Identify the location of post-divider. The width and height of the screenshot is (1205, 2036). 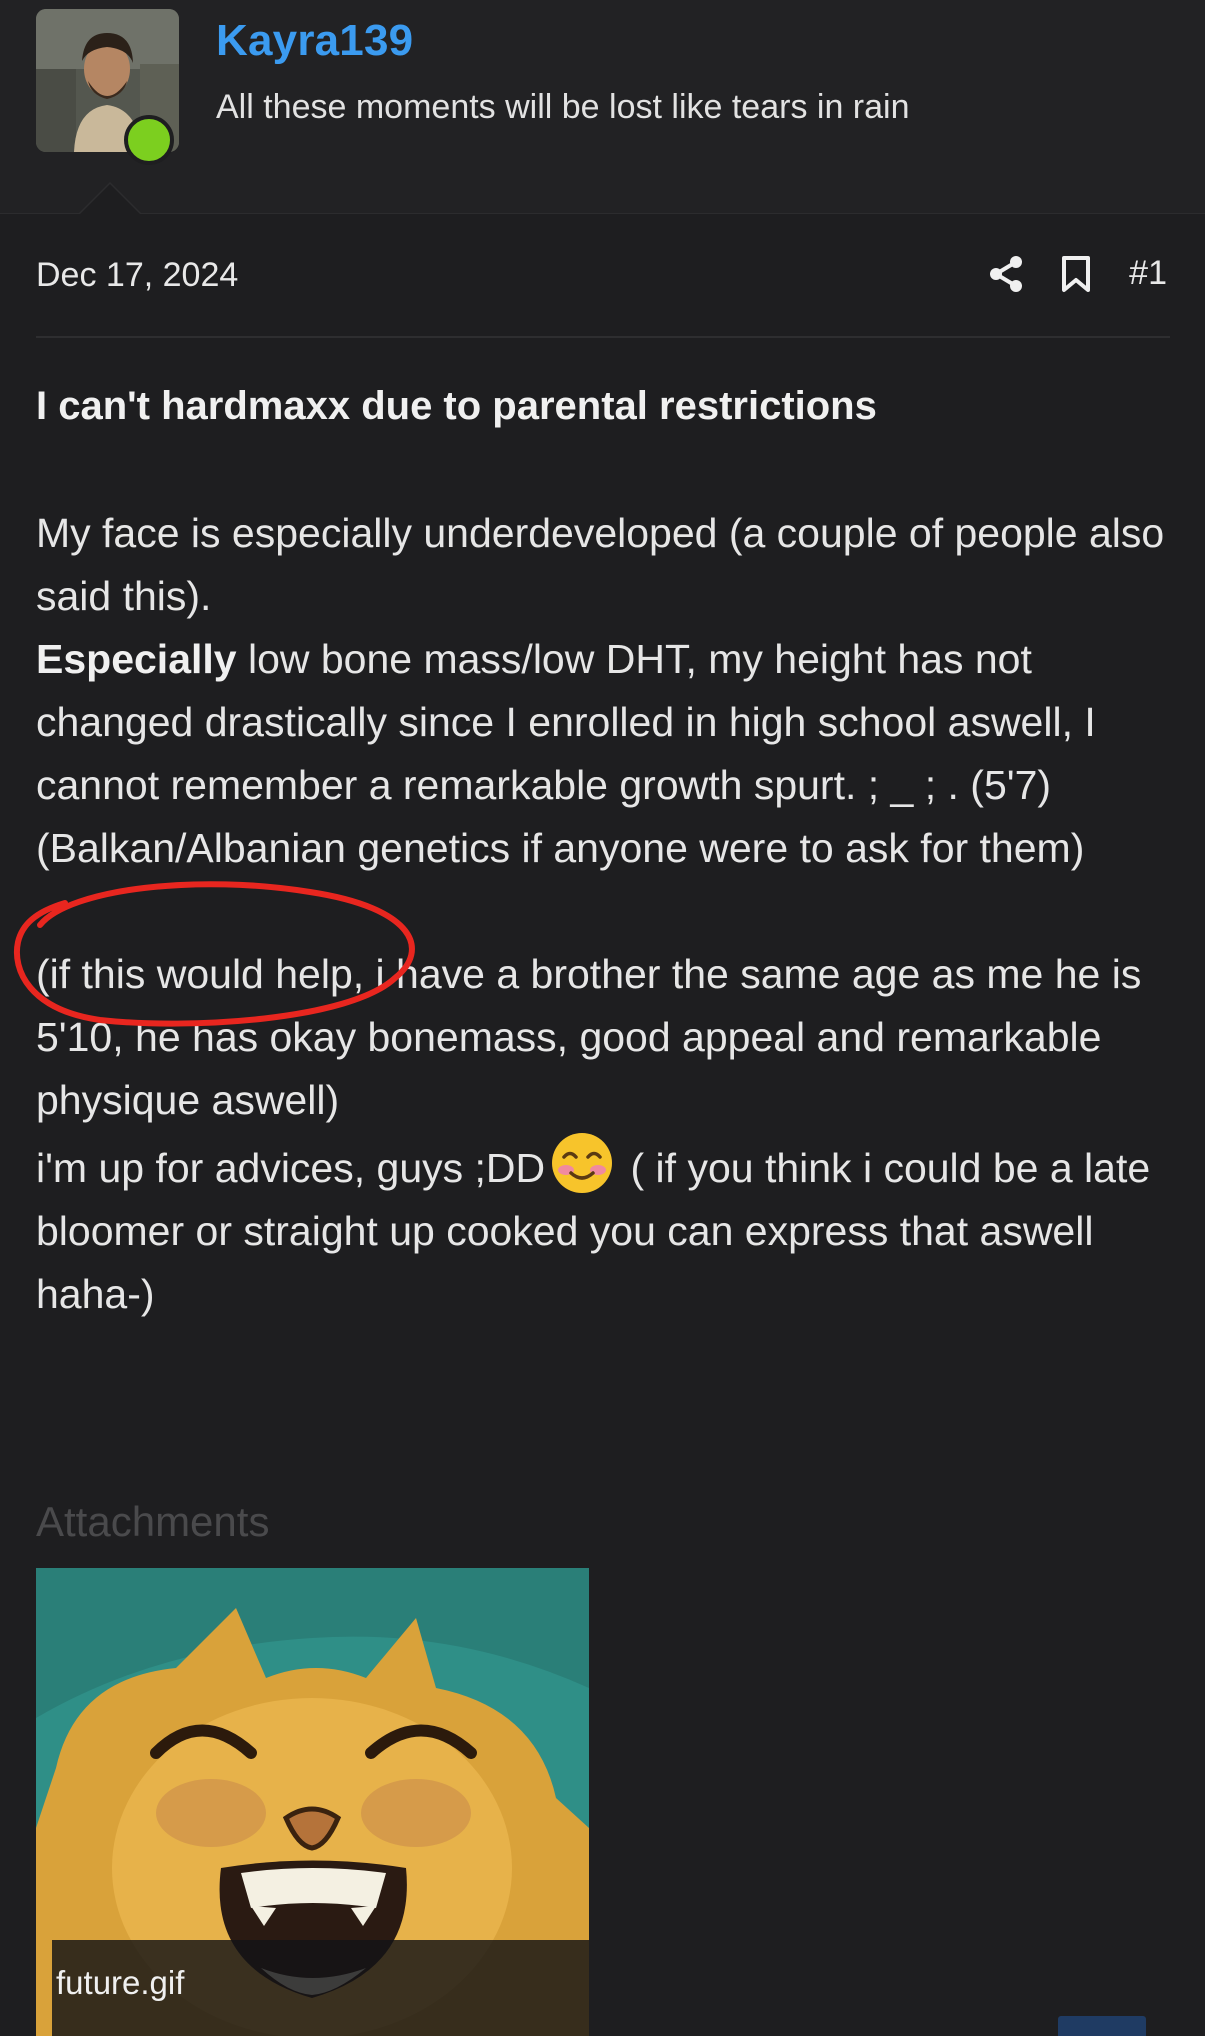
(603, 337).